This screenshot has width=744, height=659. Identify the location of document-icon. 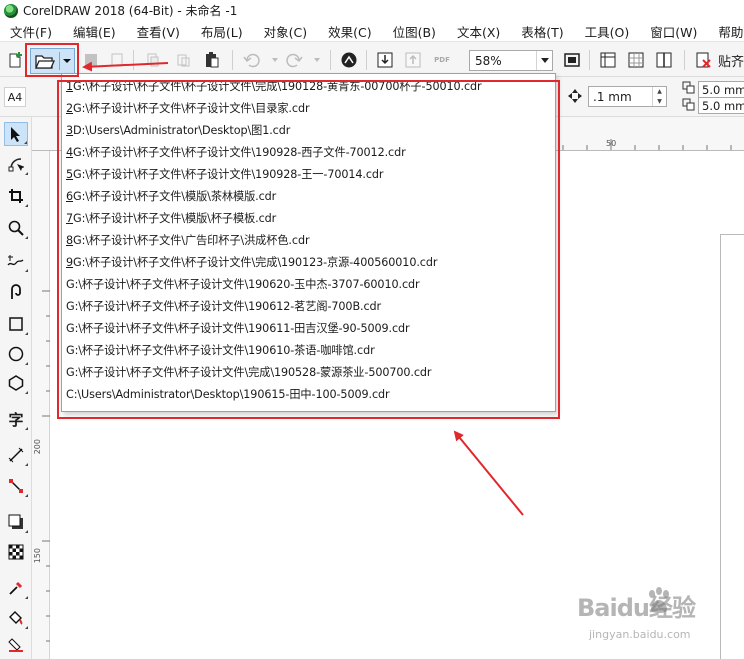
(117, 60).